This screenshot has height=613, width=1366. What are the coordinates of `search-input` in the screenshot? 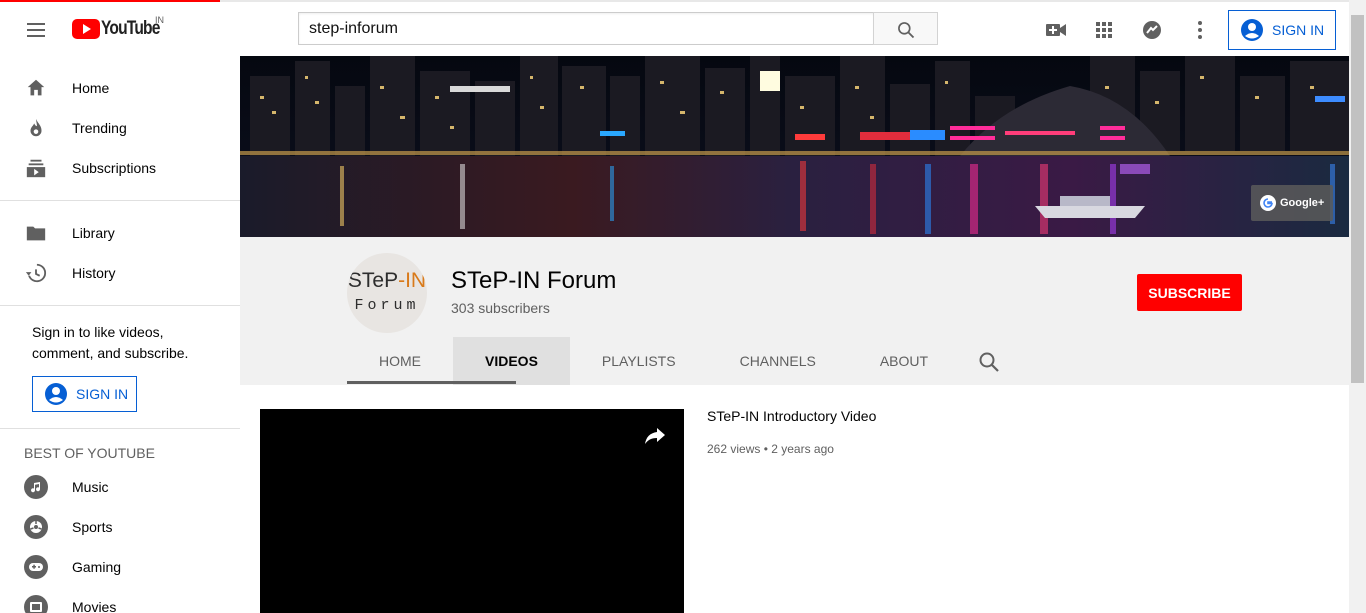 It's located at (586, 28).